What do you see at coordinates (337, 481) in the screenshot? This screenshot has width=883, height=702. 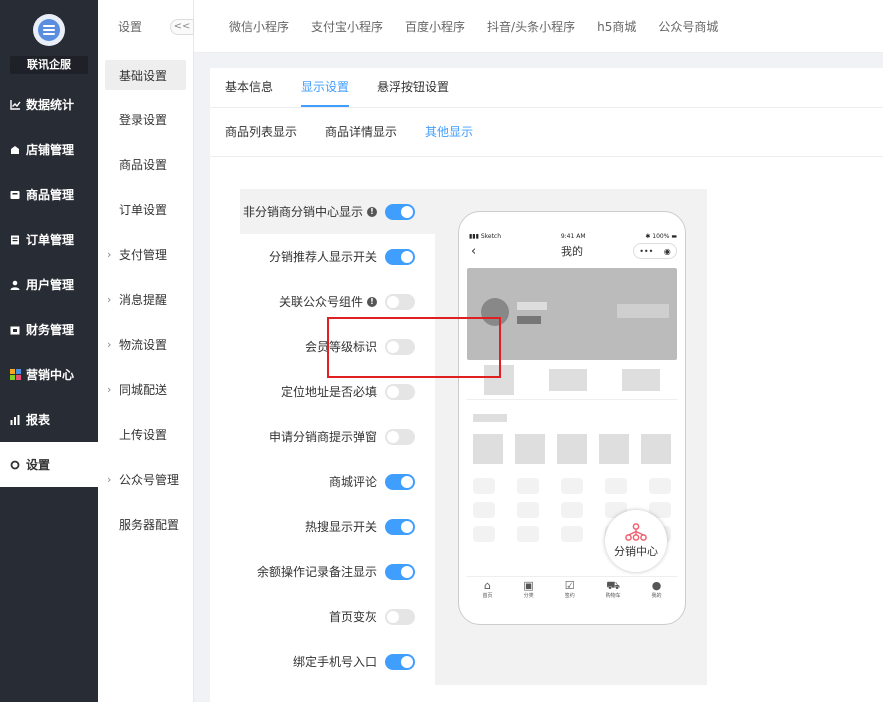 I see `setting-row: 商城评论` at bounding box center [337, 481].